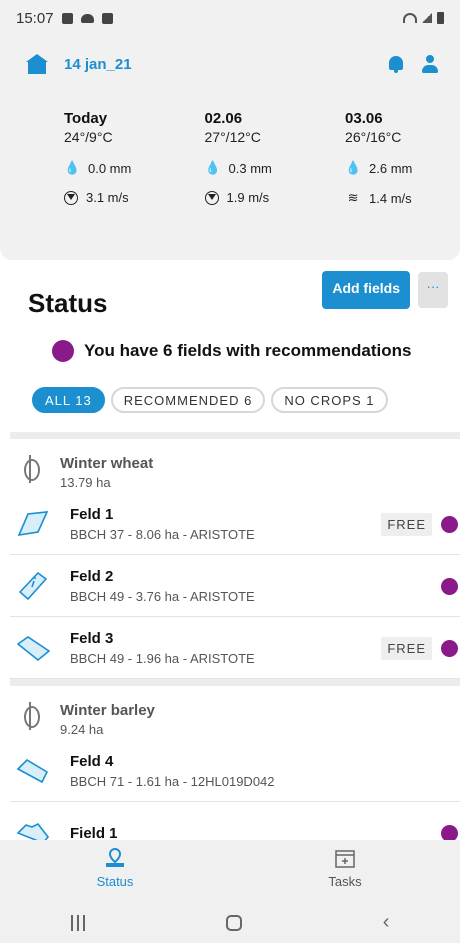 The image size is (460, 943). Describe the element at coordinates (238, 294) in the screenshot. I see `status-header: Status Add fields ···` at that location.